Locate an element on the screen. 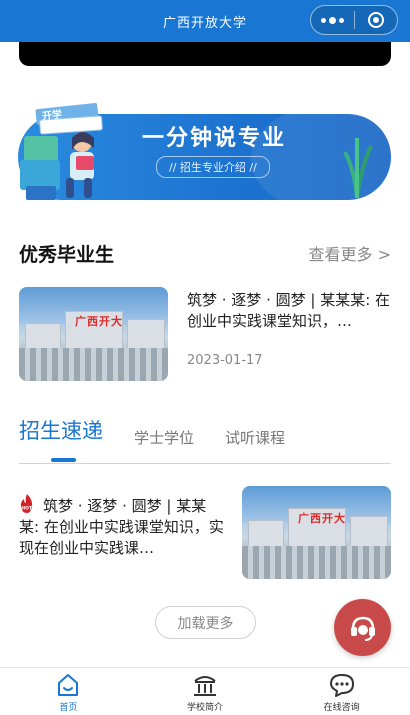  nav-school-intro: 学校简介 is located at coordinates (205, 691).